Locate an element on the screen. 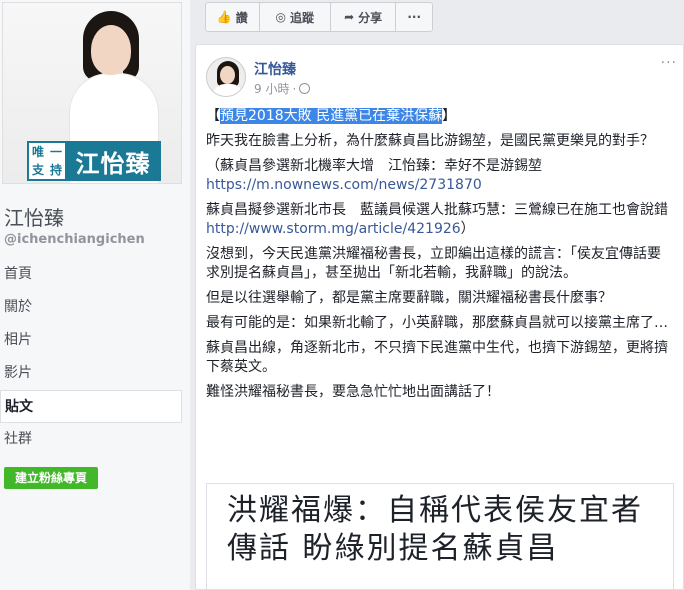 The width and height of the screenshot is (684, 590). nav-item-about: 關於 is located at coordinates (91, 307).